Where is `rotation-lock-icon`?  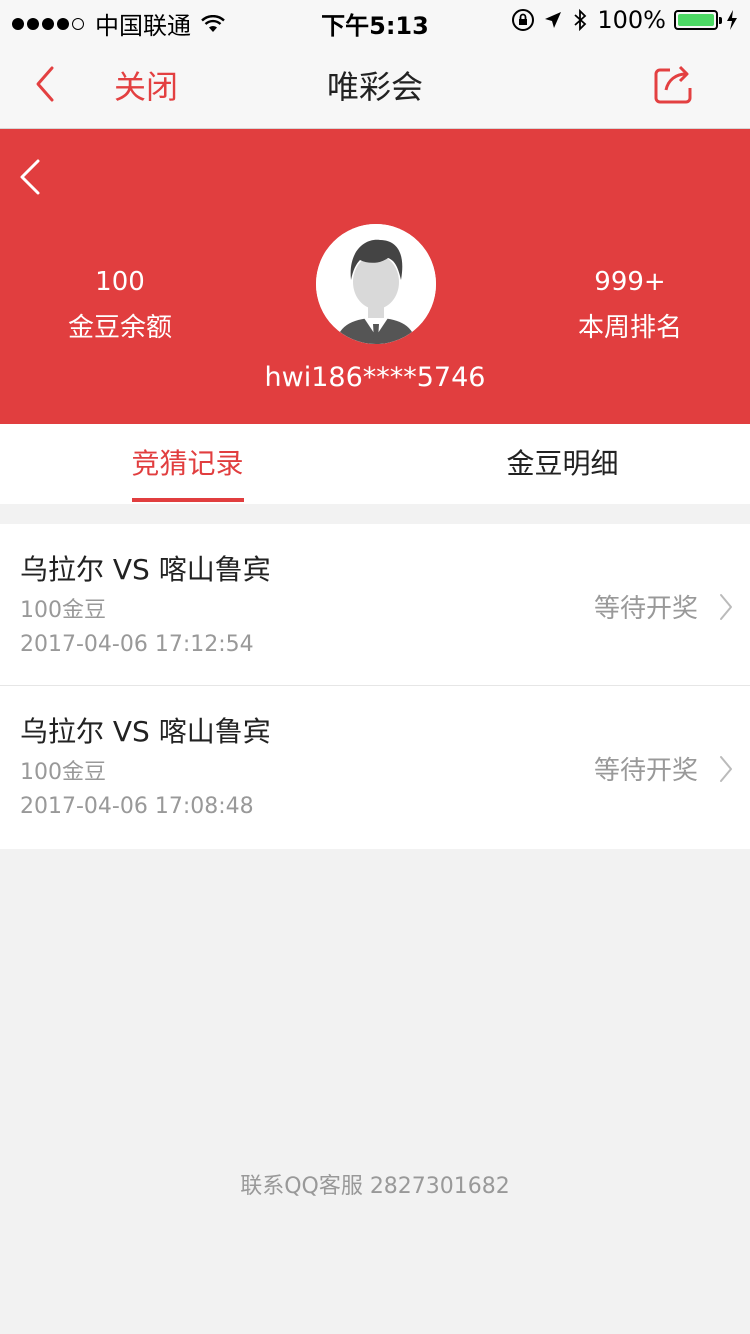 rotation-lock-icon is located at coordinates (523, 20).